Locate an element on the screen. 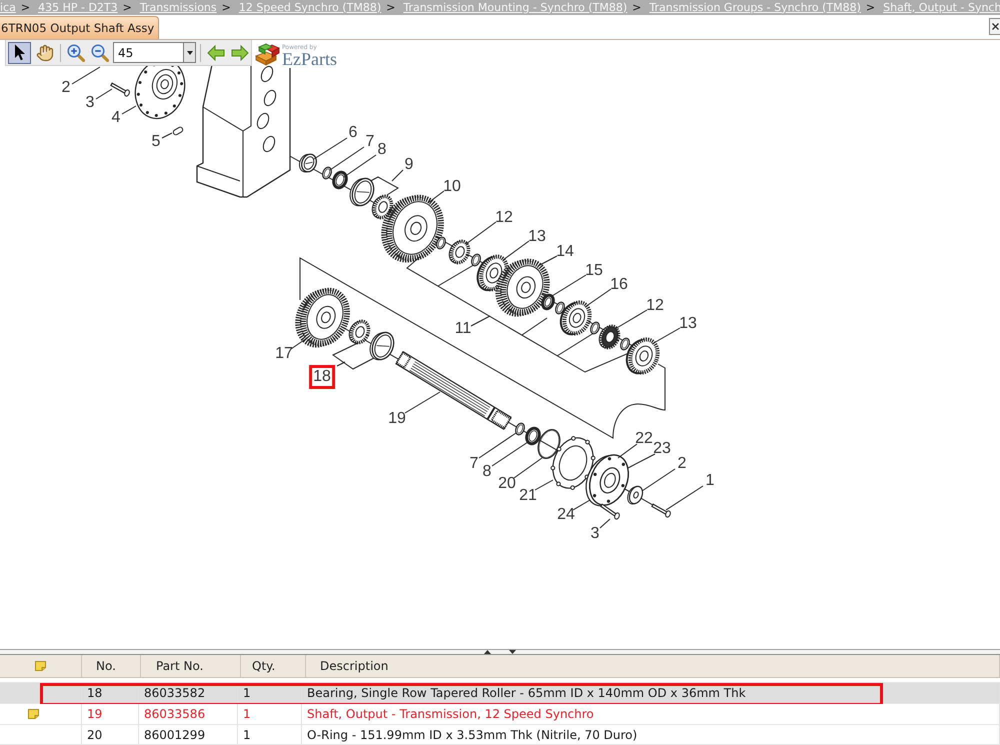  retainer-plate is located at coordinates (608, 480).